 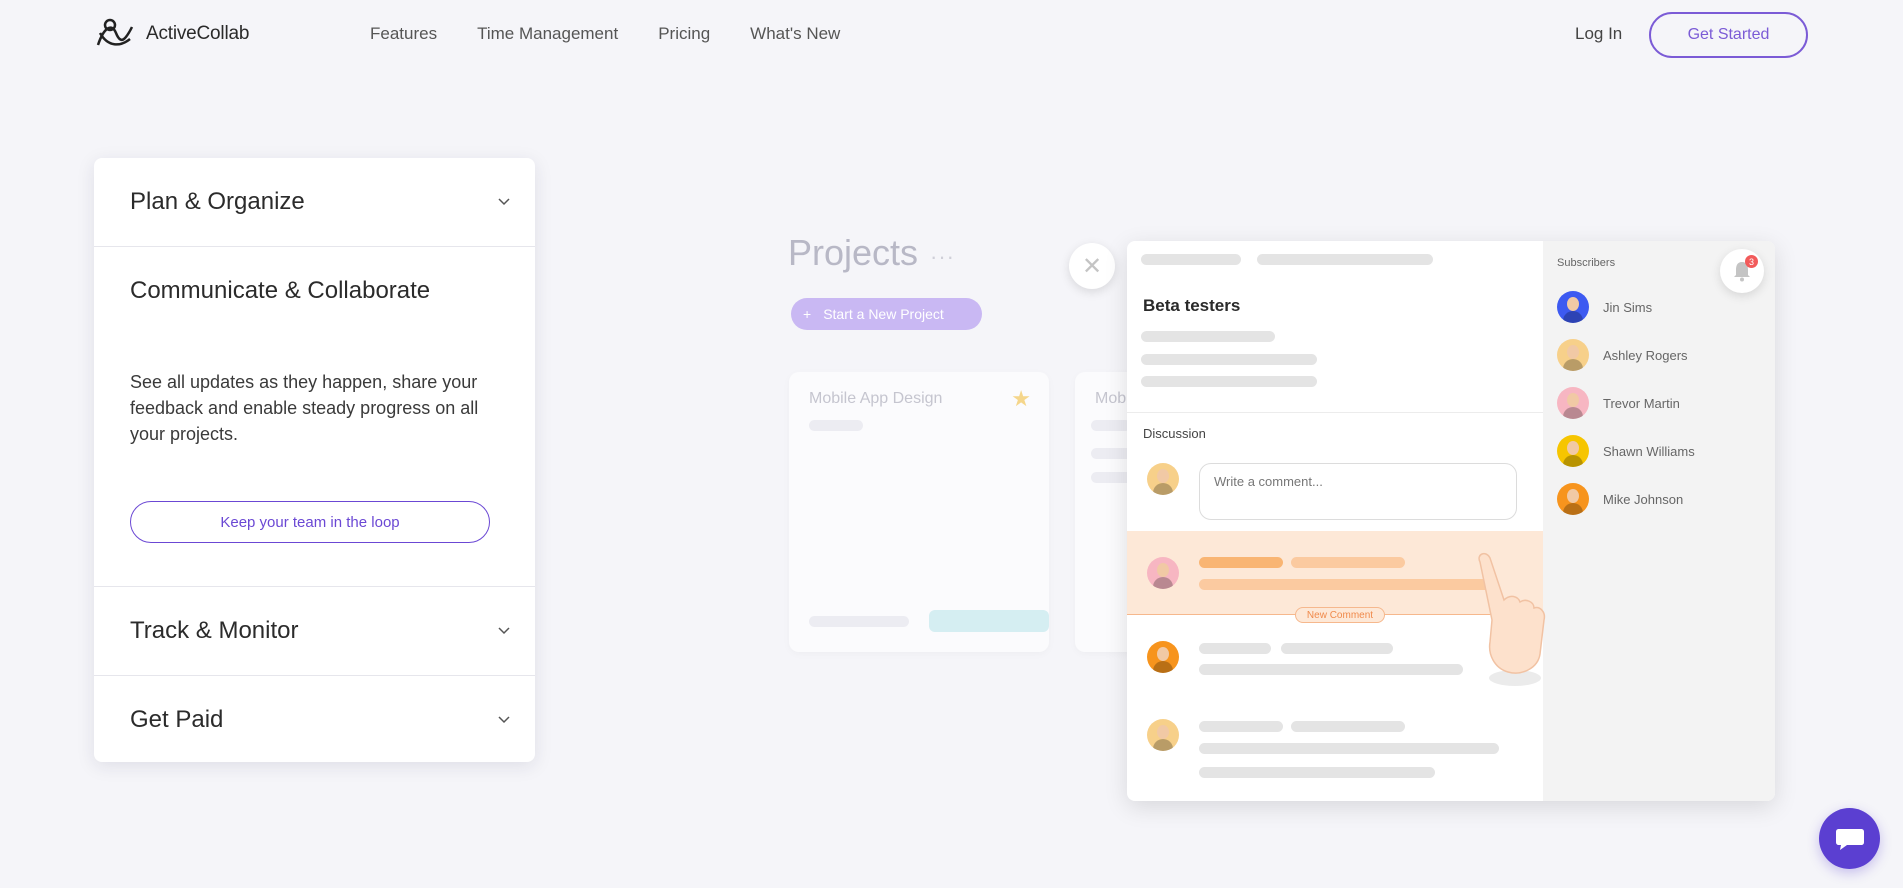 I want to click on star-icon: ★, so click(x=1021, y=398).